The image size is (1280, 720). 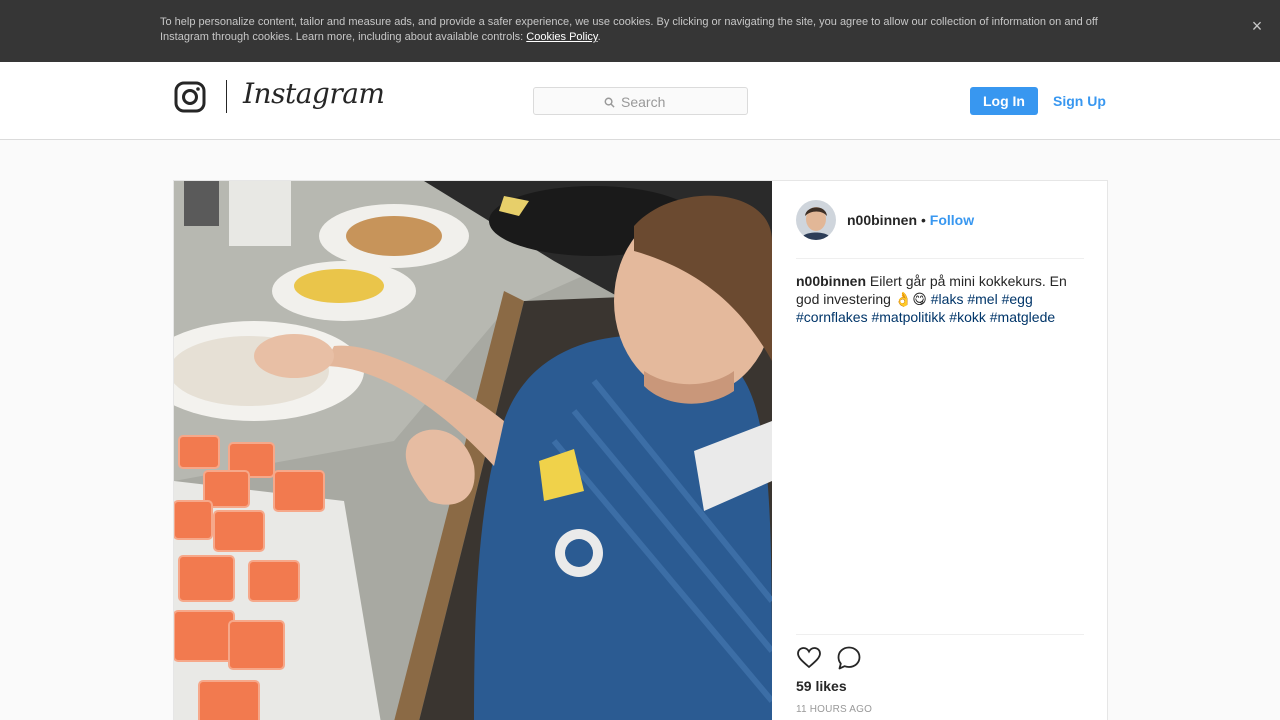 I want to click on instagram-wordmark: Instagram, so click(x=314, y=93).